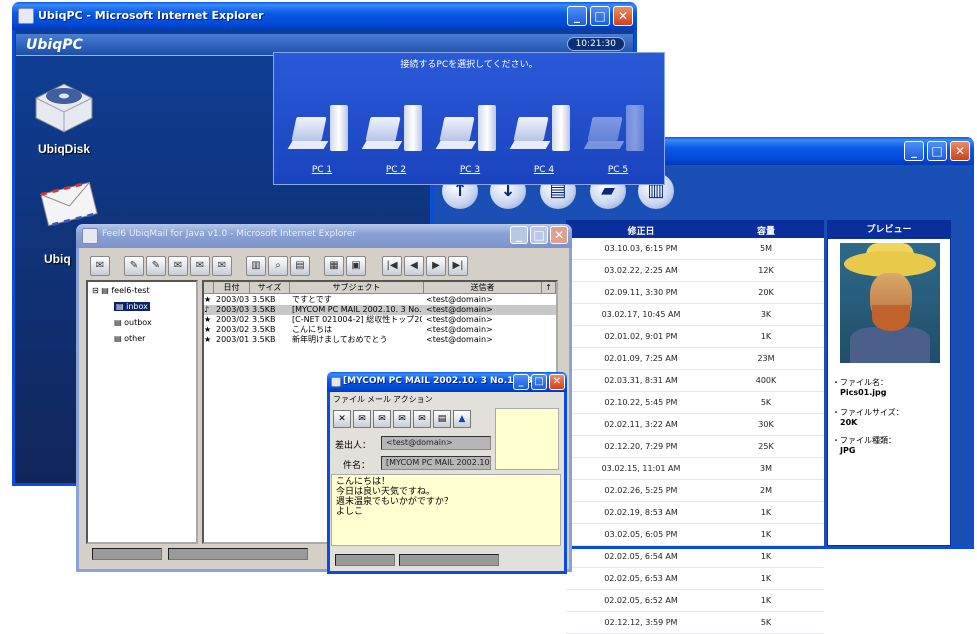 The width and height of the screenshot is (977, 634). I want to click on address-book-icon: ▤, so click(300, 266).